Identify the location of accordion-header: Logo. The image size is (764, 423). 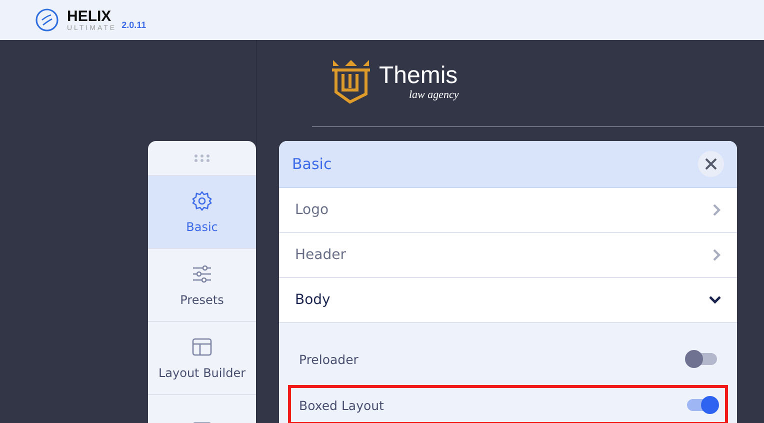
(508, 210).